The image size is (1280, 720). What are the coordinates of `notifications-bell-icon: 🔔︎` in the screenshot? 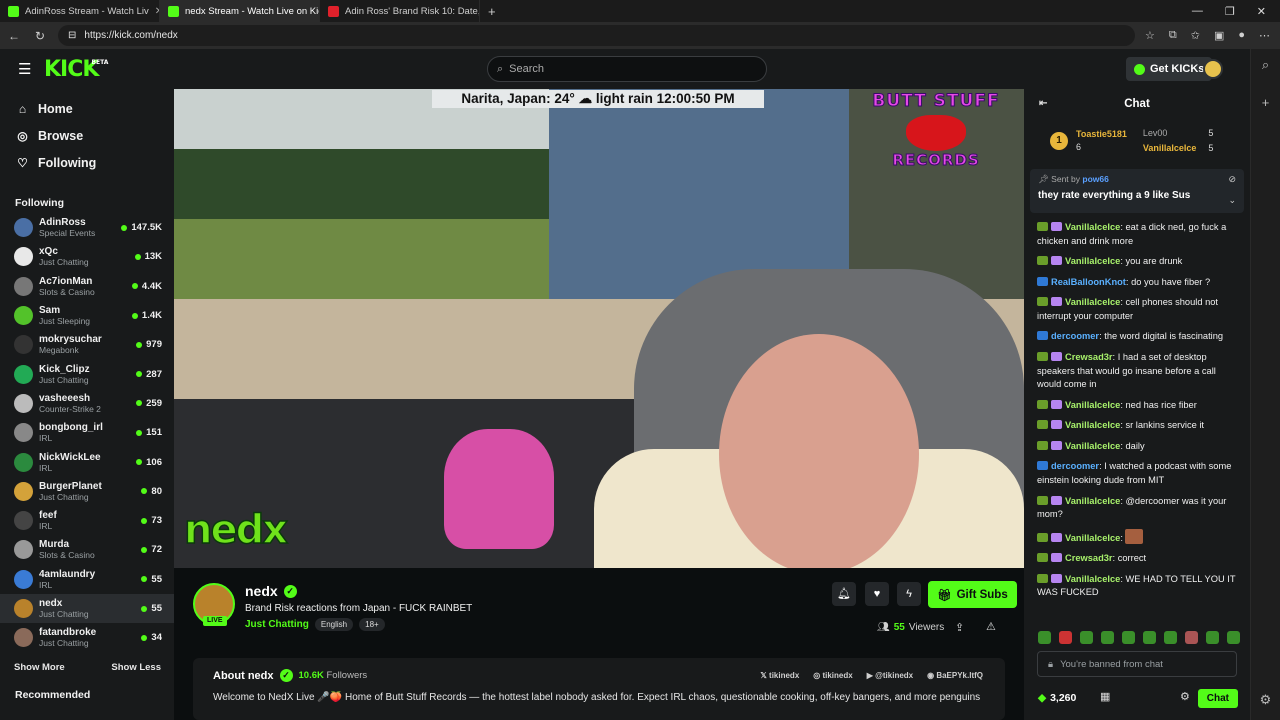 It's located at (844, 594).